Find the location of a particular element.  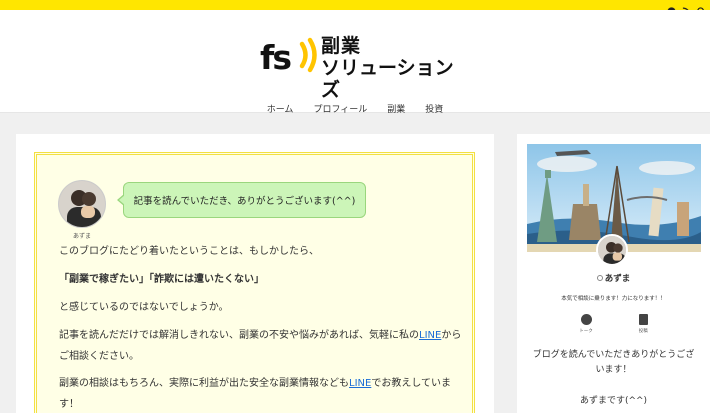

paragraph-5-tail: でお教えしていま is located at coordinates (411, 383).